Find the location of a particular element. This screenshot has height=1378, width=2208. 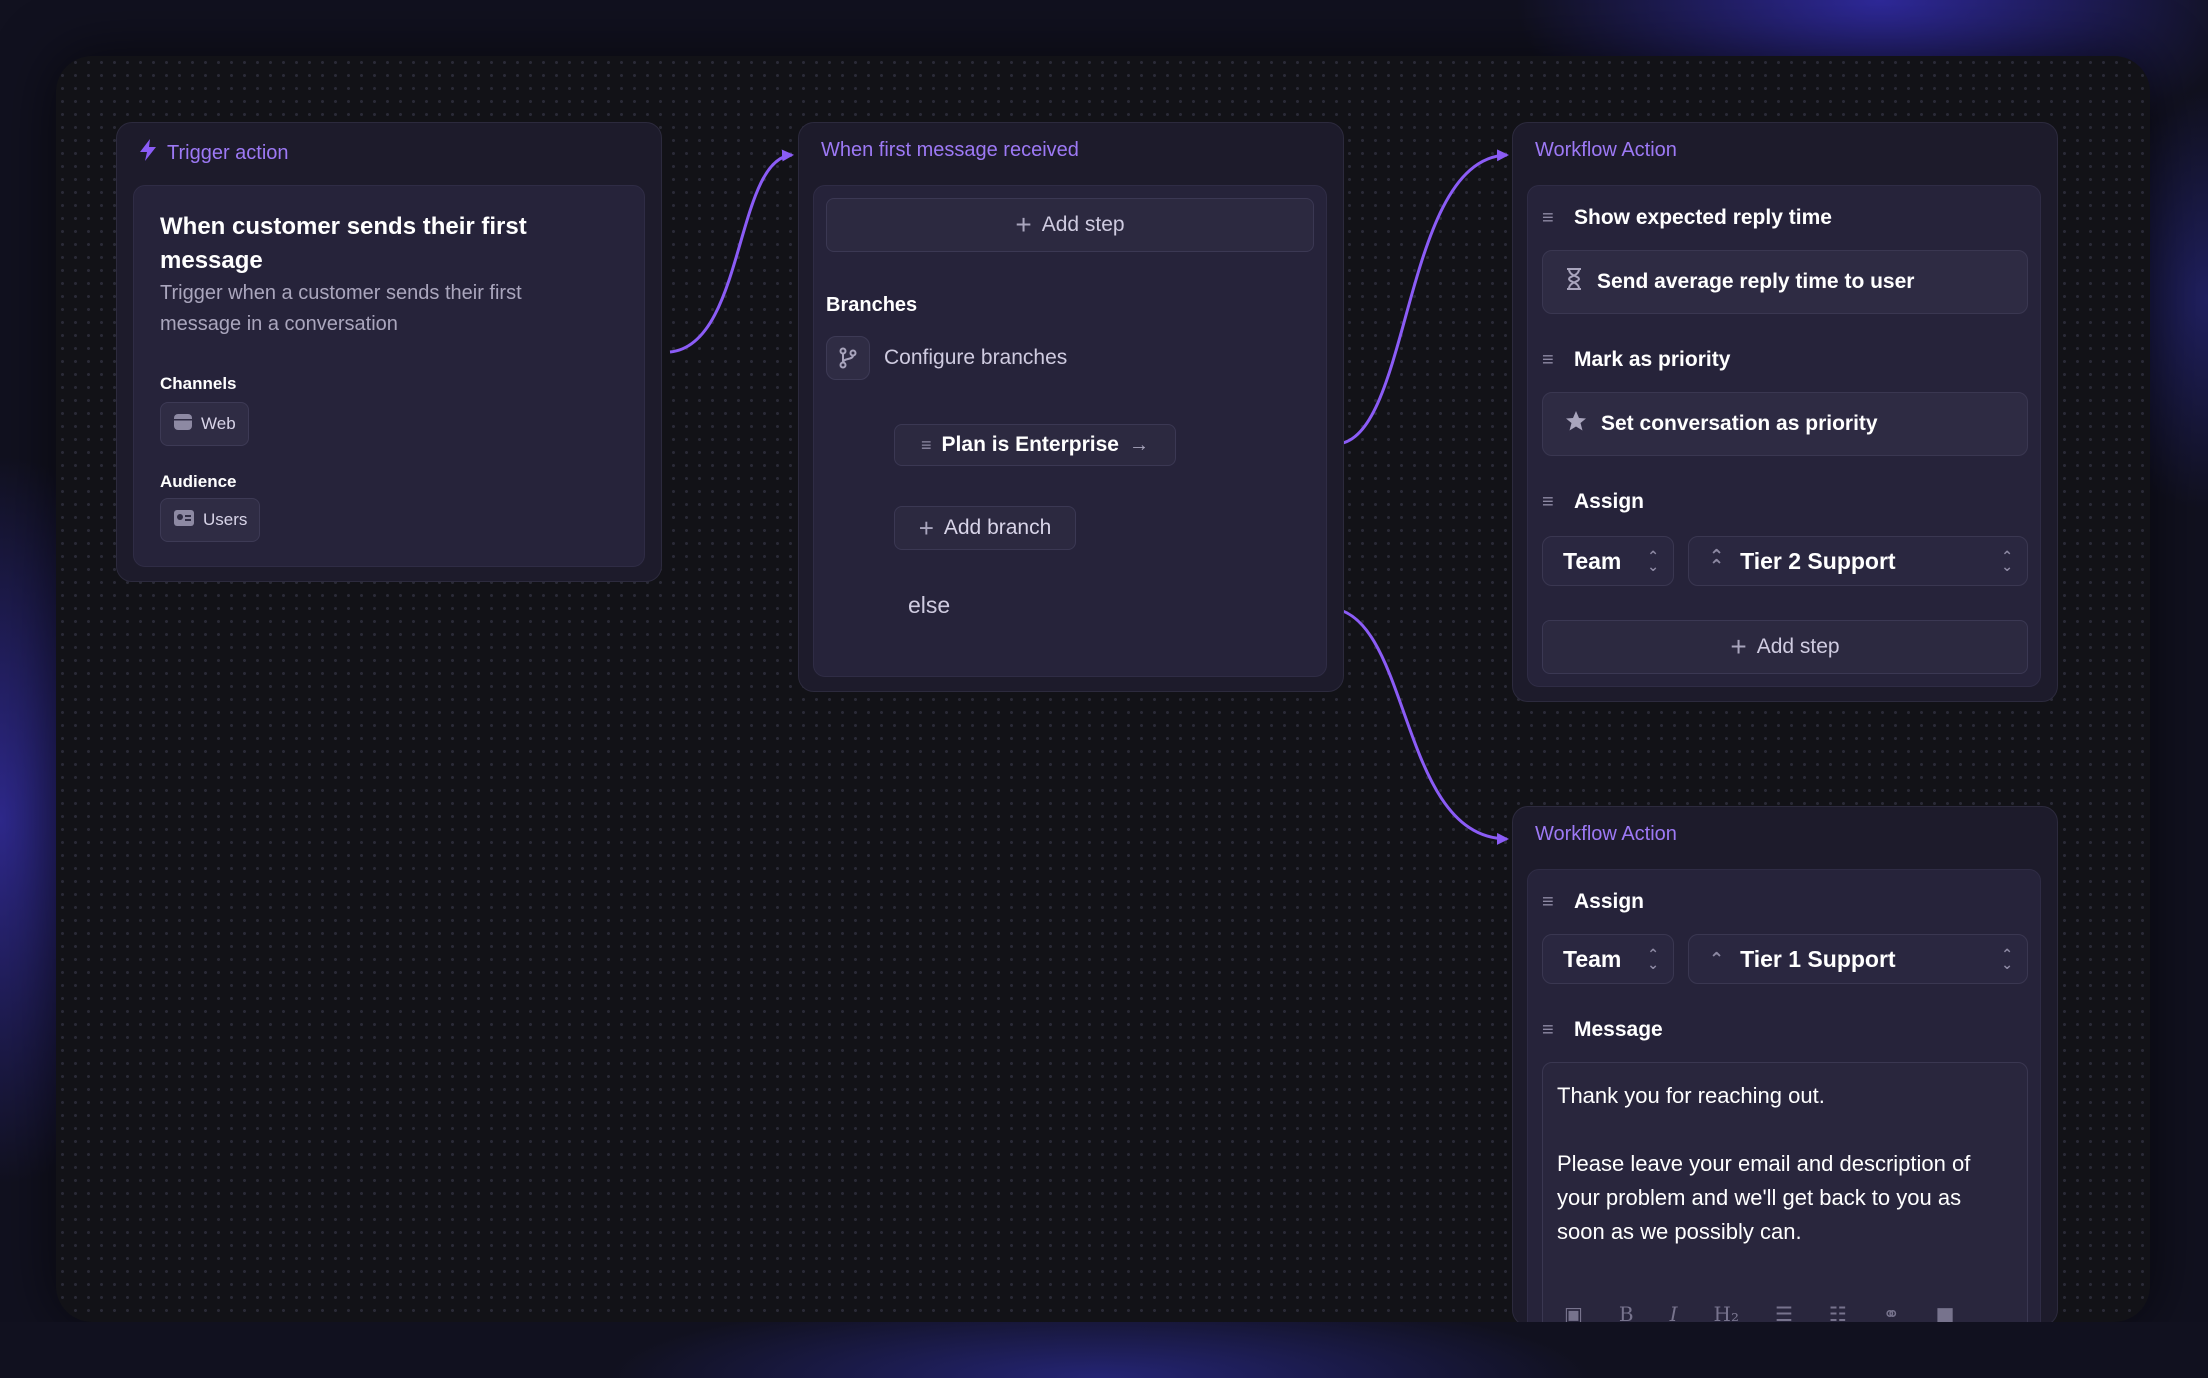

hourglass-icon is located at coordinates (1574, 282).